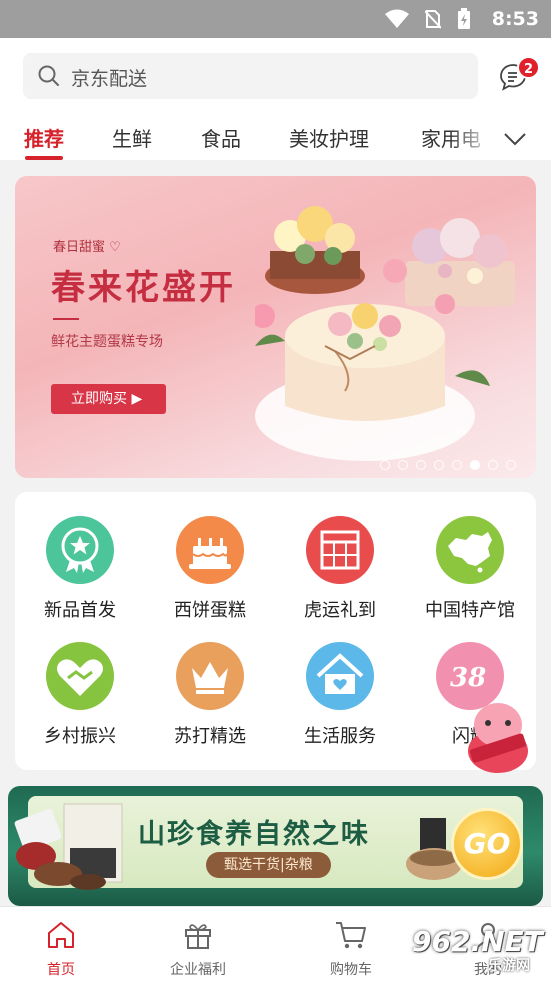  What do you see at coordinates (210, 676) in the screenshot?
I see `crown-icon` at bounding box center [210, 676].